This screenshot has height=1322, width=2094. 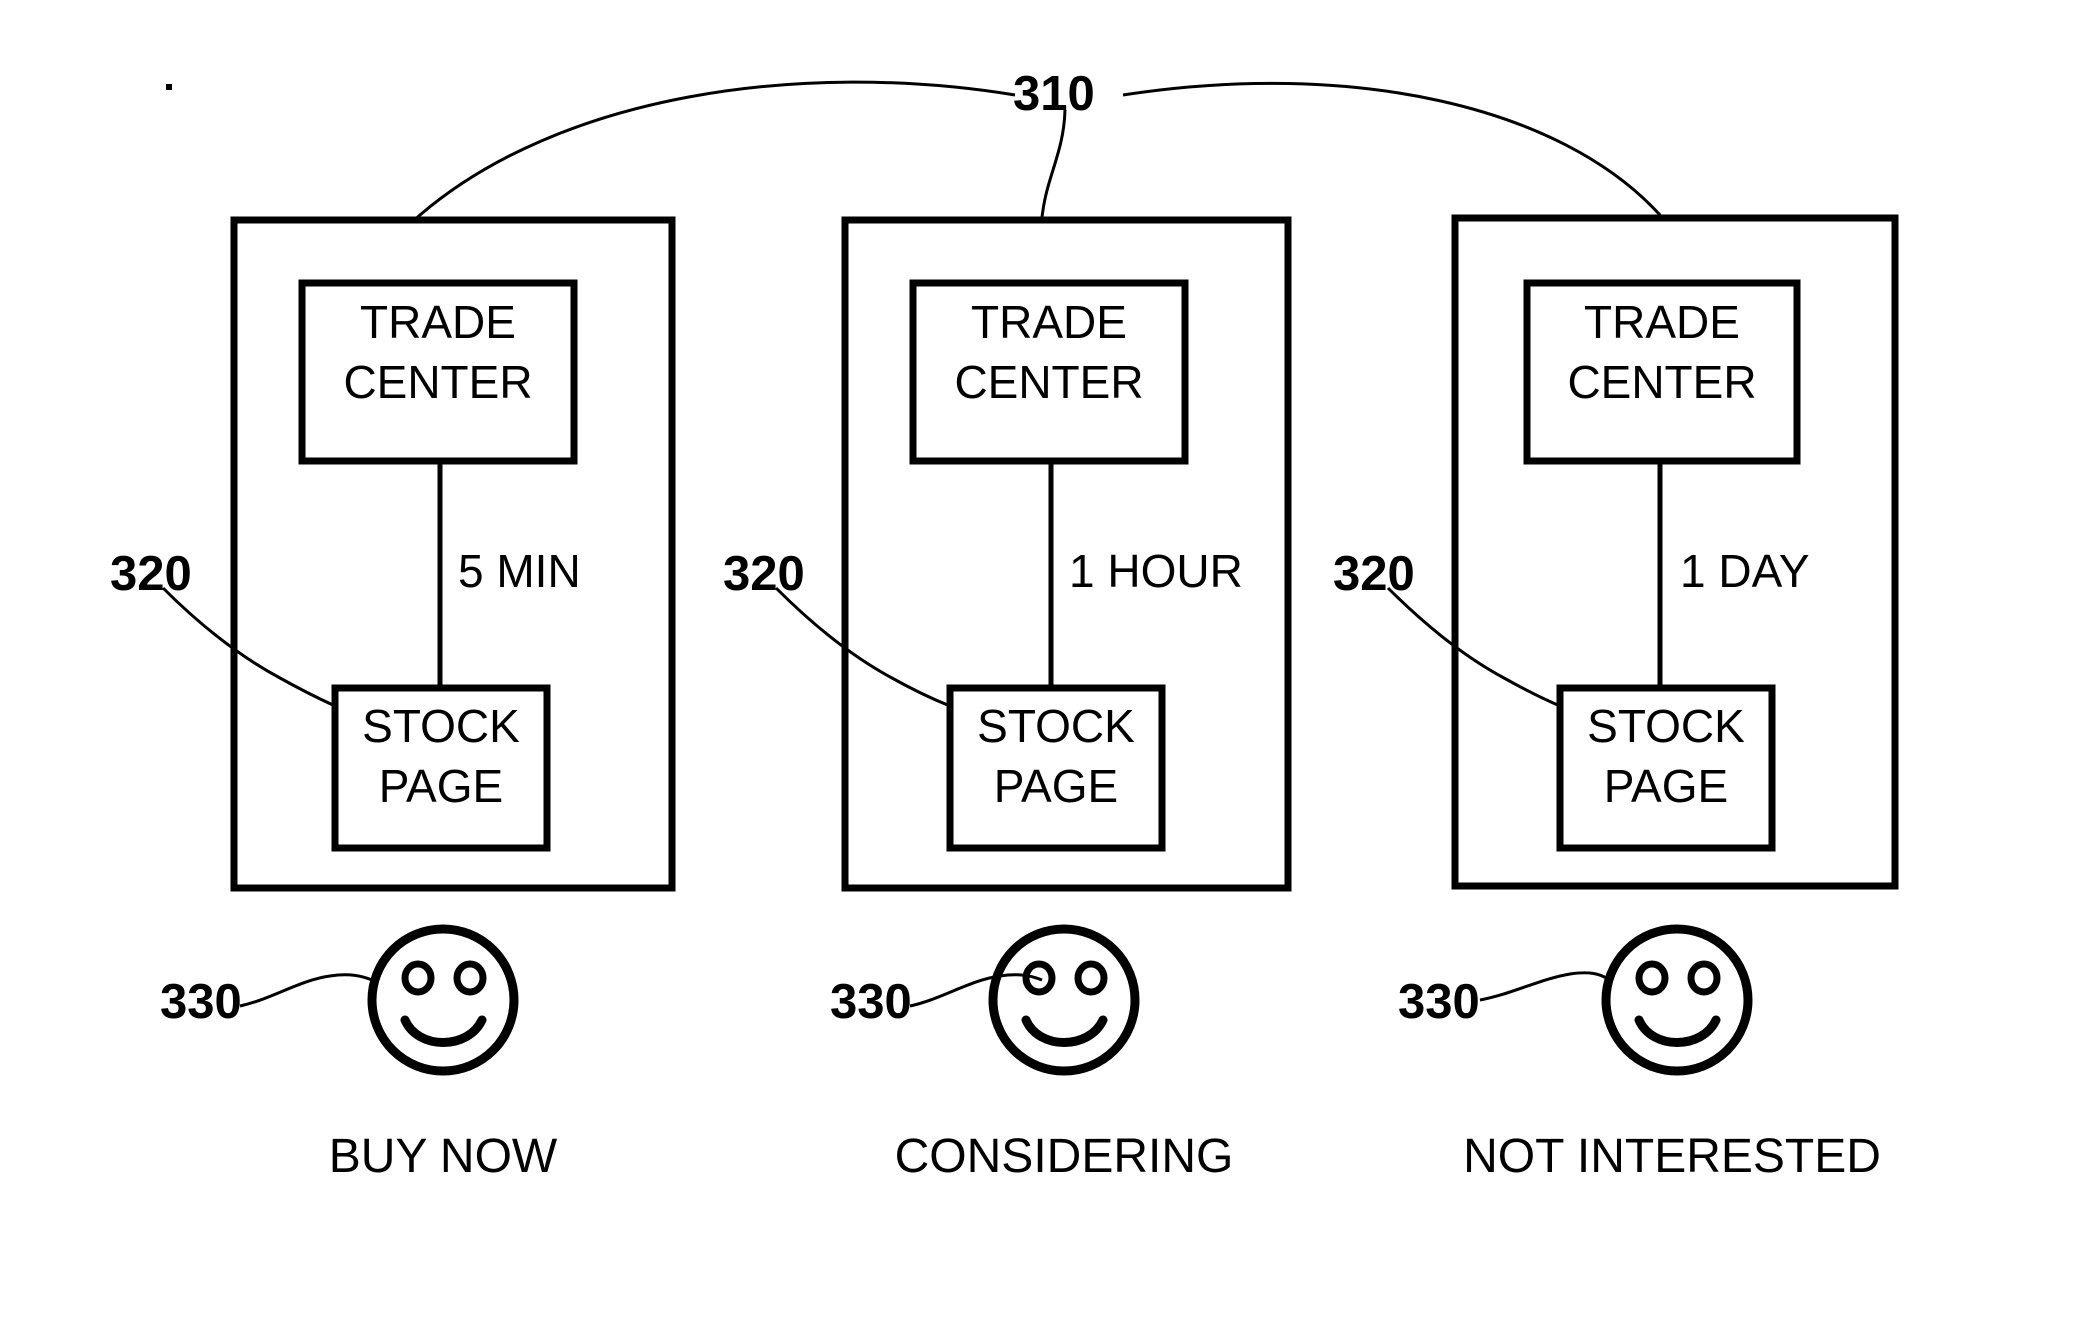 I want to click on smiley-icon-considering, so click(x=1064, y=1000).